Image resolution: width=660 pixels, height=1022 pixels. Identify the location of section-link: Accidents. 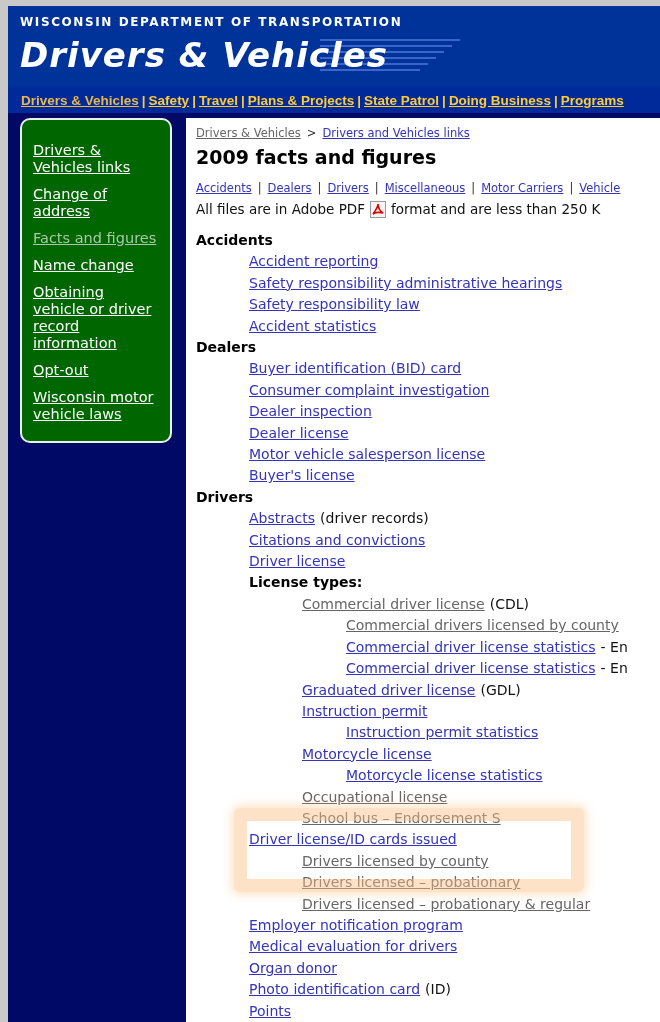
(224, 187).